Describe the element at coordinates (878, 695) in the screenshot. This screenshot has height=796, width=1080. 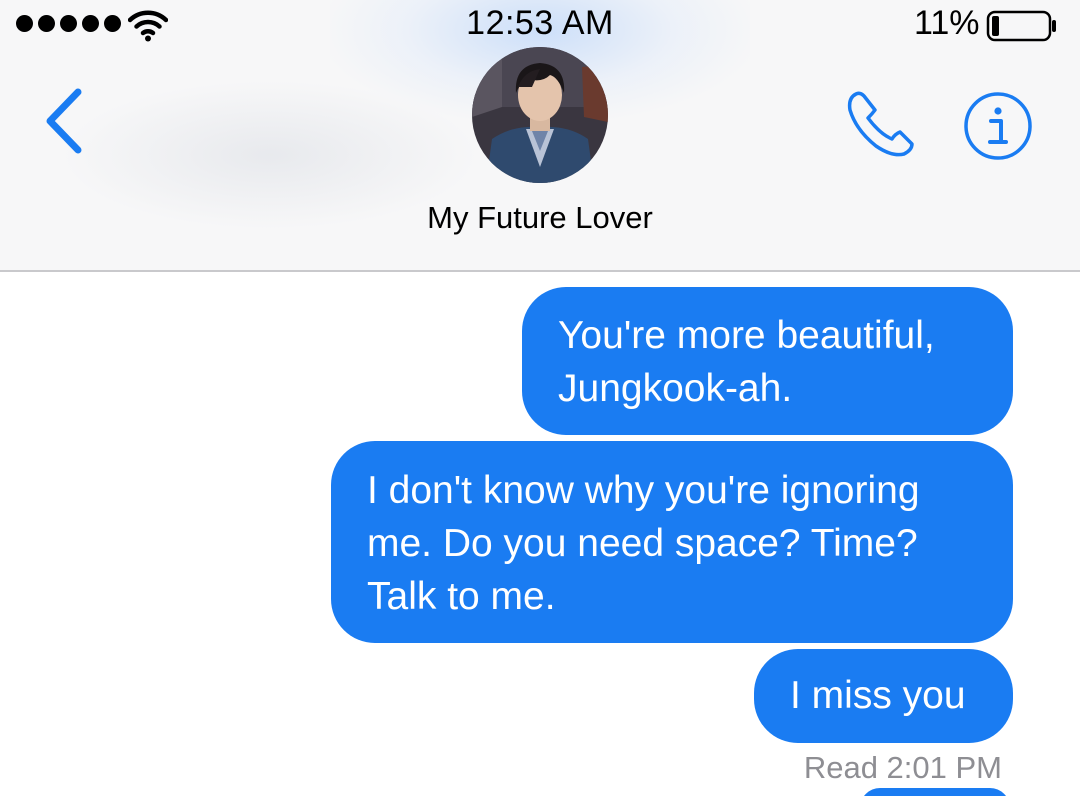
I see `message-text: I miss you` at that location.